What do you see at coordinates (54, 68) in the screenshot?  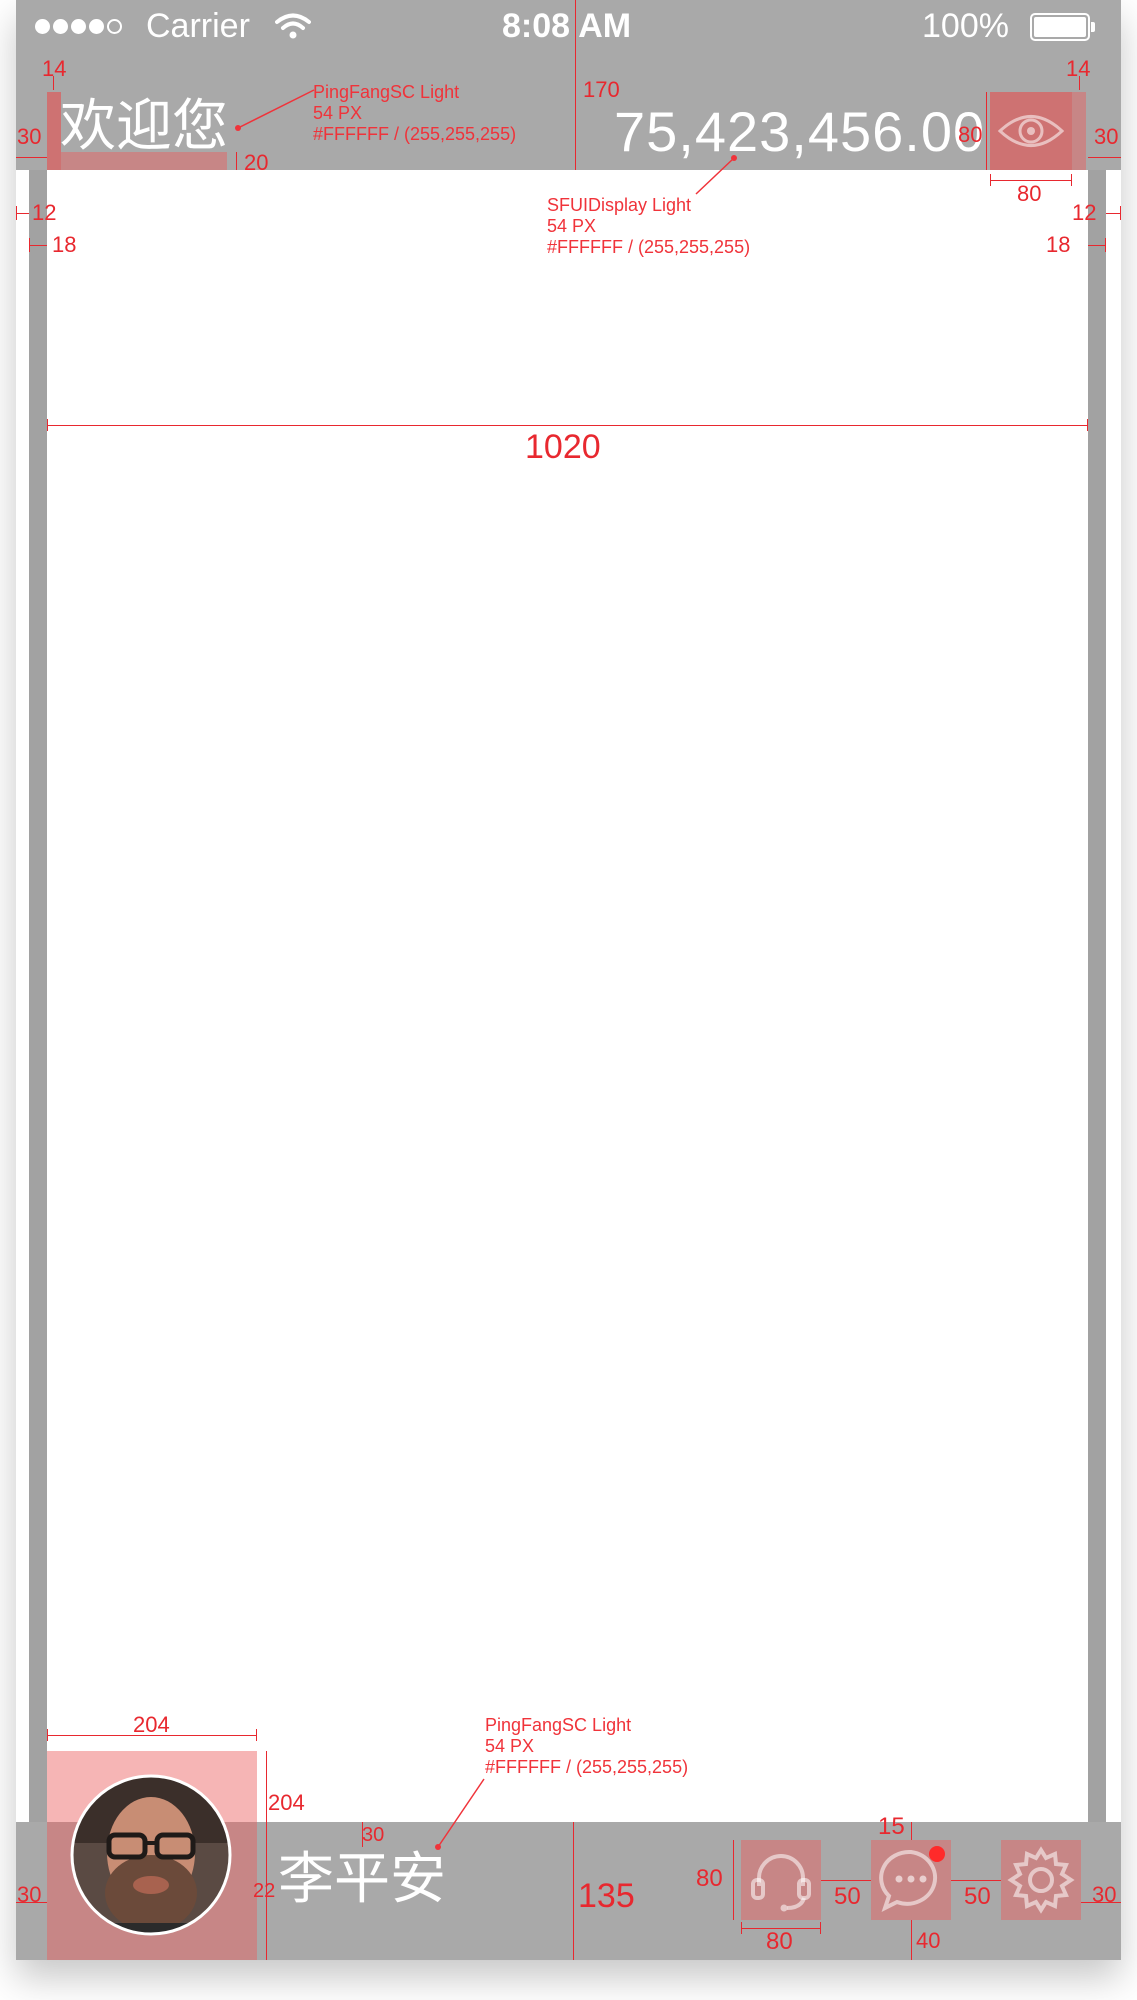 I see `dim-14-left: 14` at bounding box center [54, 68].